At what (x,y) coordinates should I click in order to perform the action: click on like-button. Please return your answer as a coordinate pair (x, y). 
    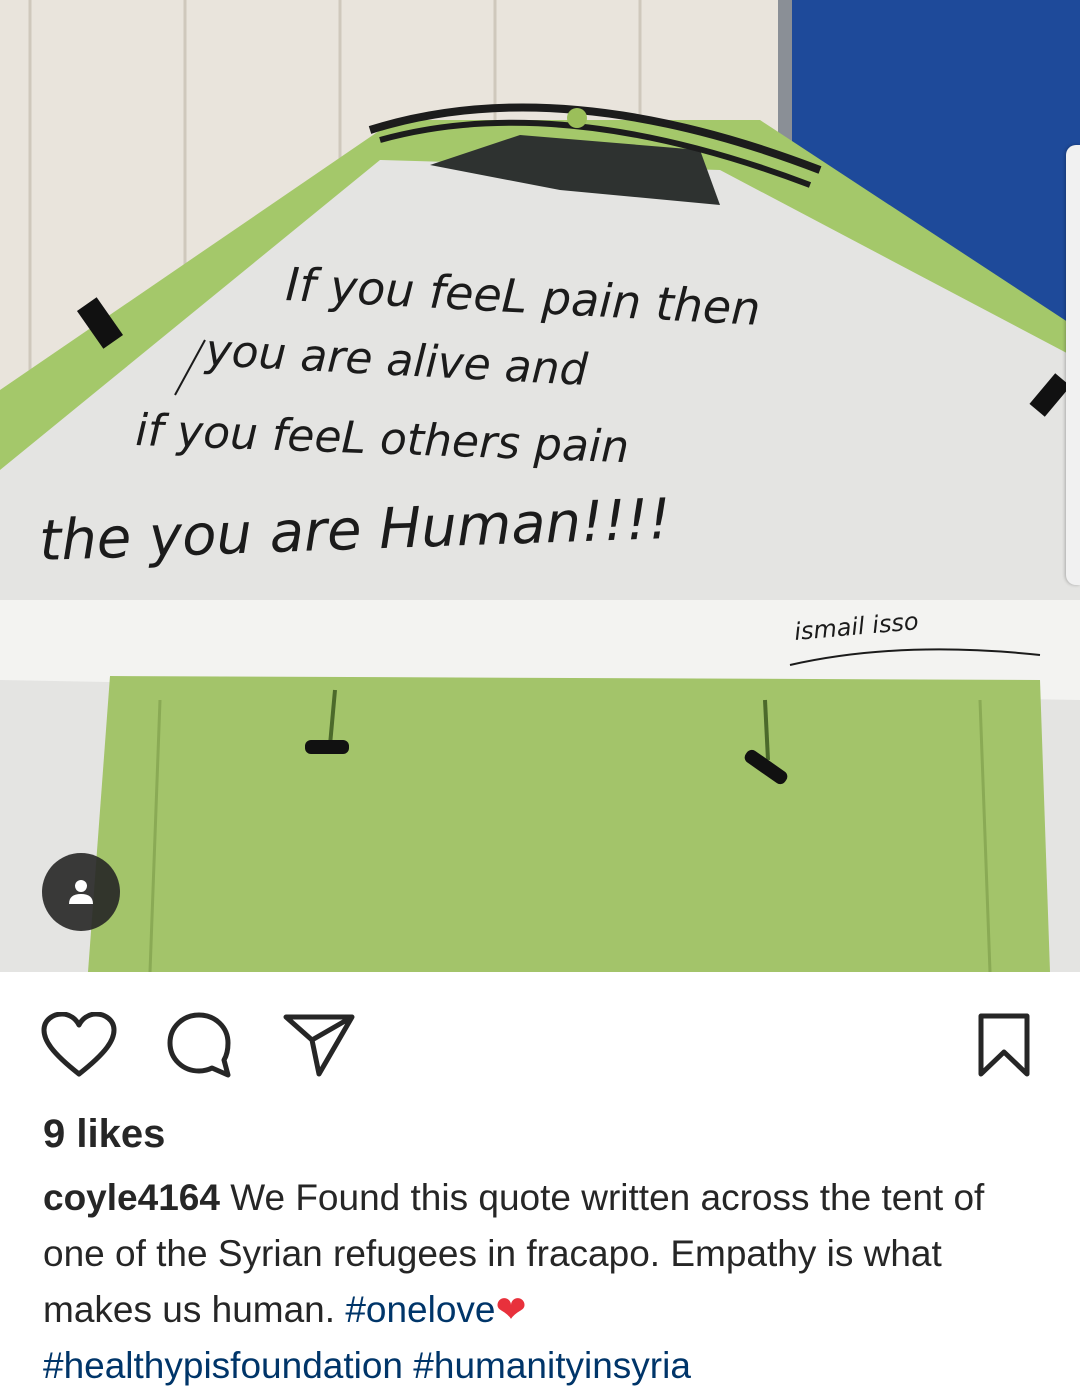
    Looking at the image, I should click on (79, 1045).